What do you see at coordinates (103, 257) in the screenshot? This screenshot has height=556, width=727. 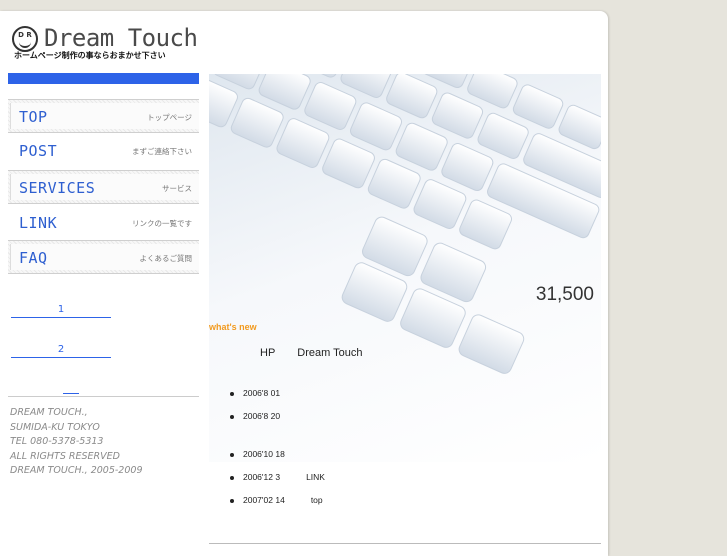 I see `nav-item-faq: FAQ よくあるご質問` at bounding box center [103, 257].